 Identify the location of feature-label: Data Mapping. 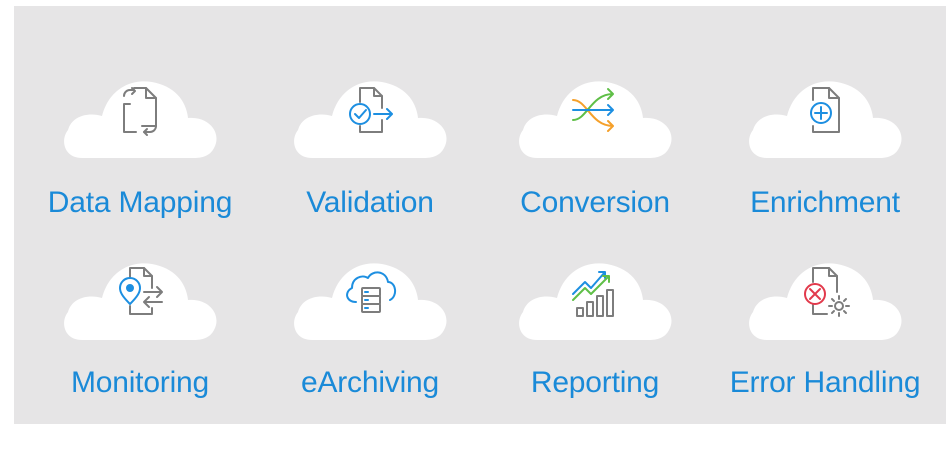
(140, 202).